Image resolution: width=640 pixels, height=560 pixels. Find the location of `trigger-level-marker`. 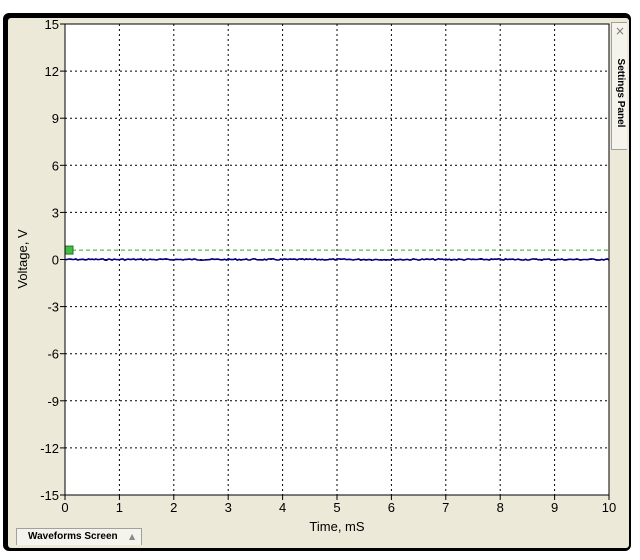

trigger-level-marker is located at coordinates (69, 250).